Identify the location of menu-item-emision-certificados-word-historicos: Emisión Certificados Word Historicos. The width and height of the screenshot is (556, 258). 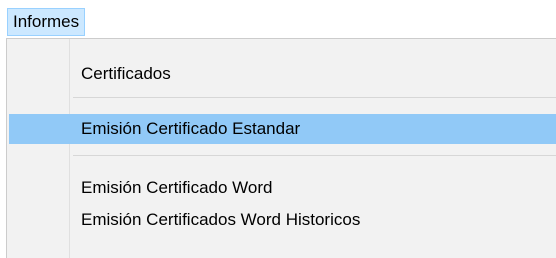
(282, 220).